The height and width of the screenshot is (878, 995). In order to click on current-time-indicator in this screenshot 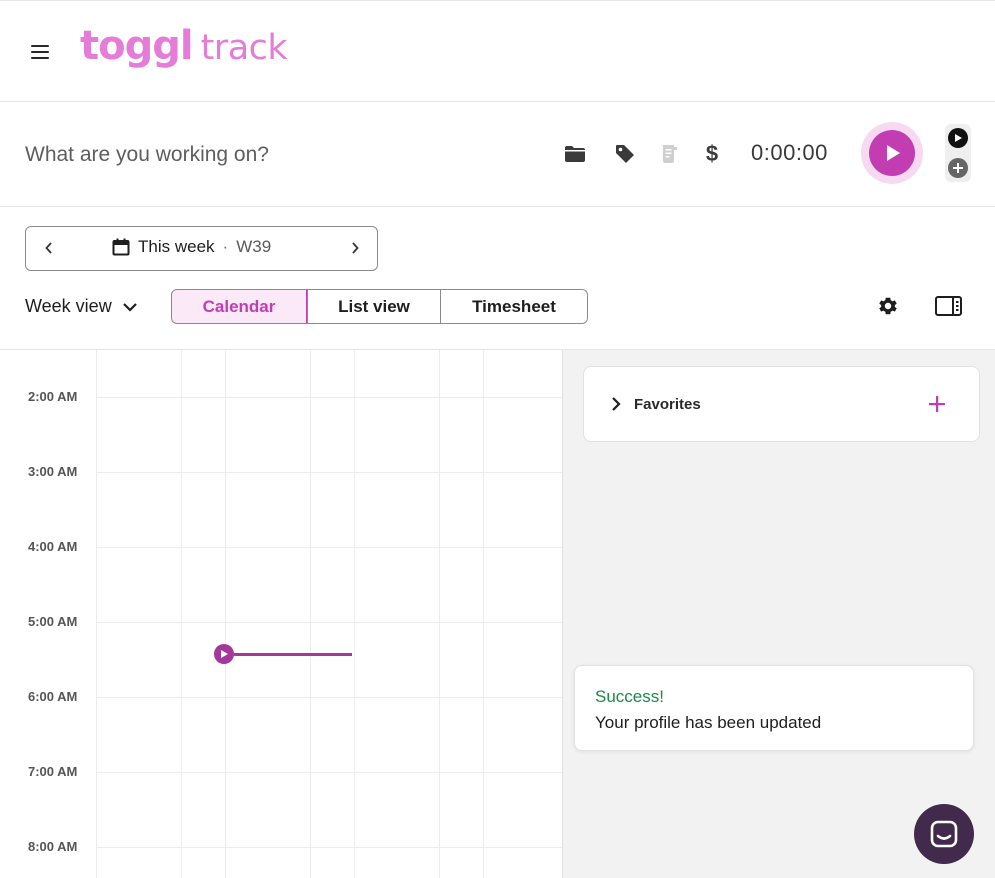, I will do `click(283, 654)`.